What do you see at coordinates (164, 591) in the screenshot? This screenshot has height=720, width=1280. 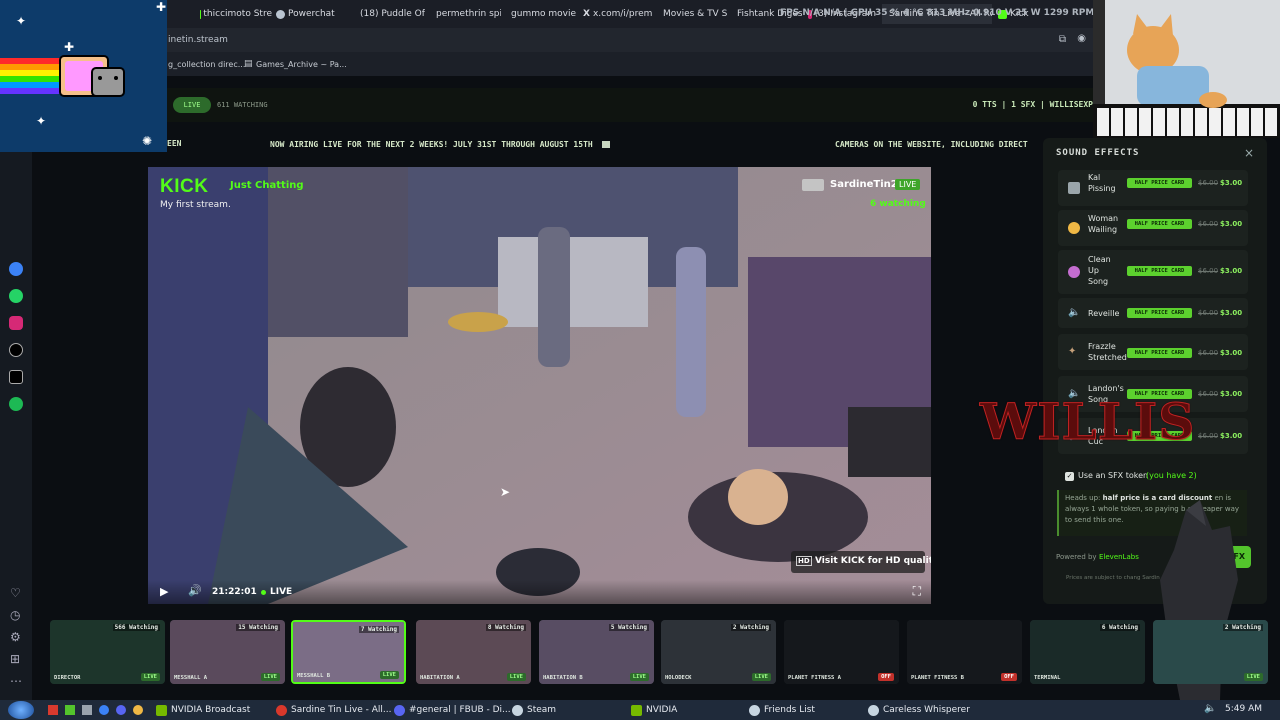 I see `play-icon: ▶` at bounding box center [164, 591].